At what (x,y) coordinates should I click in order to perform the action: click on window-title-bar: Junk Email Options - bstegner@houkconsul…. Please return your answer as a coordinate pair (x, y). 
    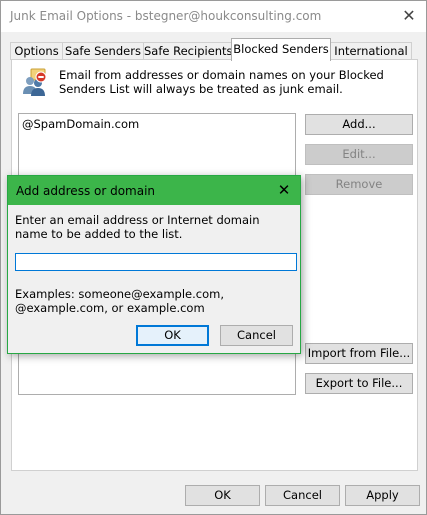
    Looking at the image, I should click on (213, 16).